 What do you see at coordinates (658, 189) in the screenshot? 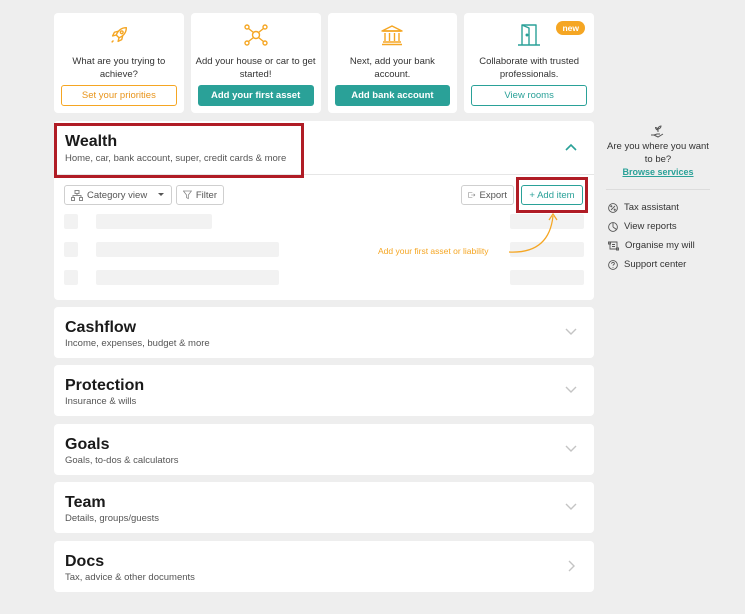
I see `divider` at bounding box center [658, 189].